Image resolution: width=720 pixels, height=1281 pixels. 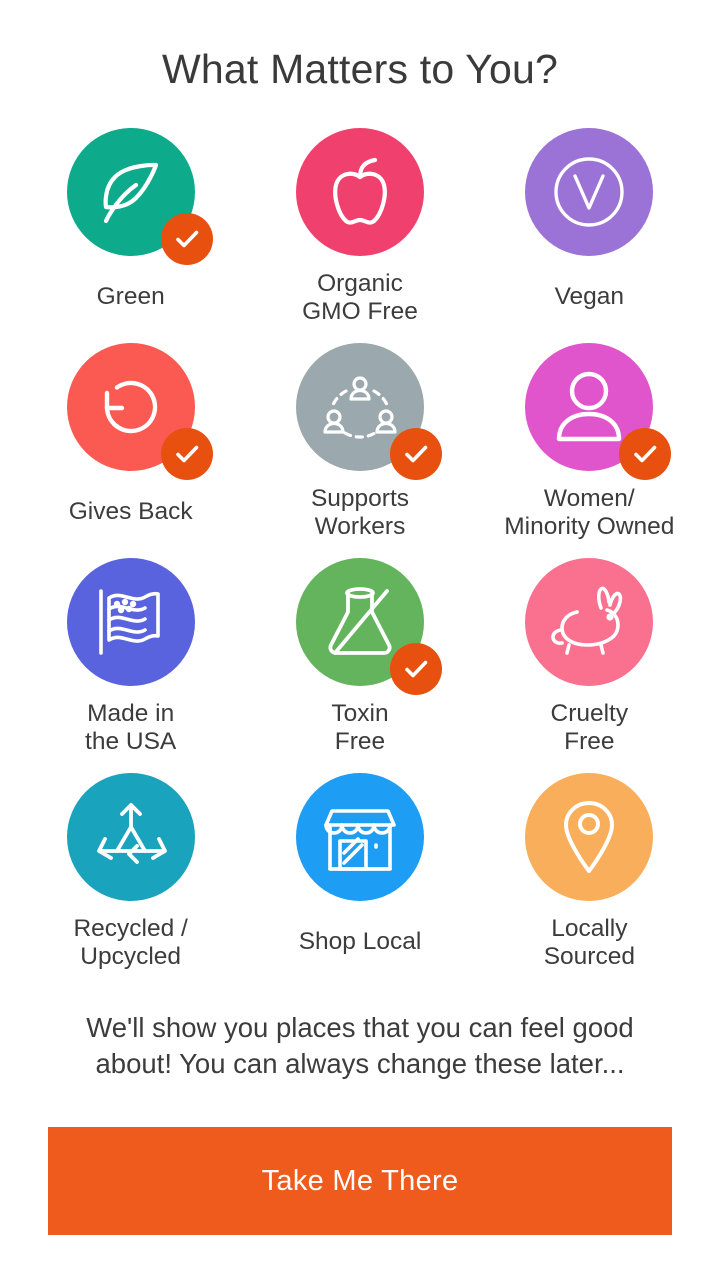 I want to click on preference-option: Made in the USA, so click(x=130, y=665).